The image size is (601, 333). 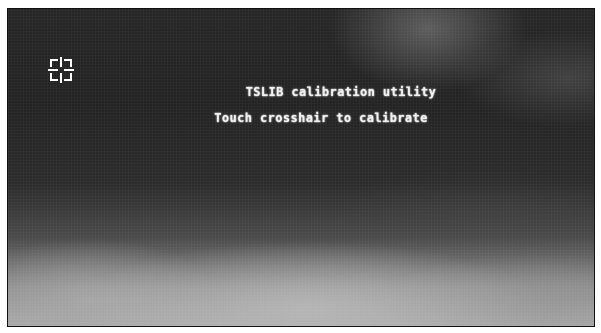 I want to click on utility-title: TSLIB calibration utility, so click(x=341, y=92).